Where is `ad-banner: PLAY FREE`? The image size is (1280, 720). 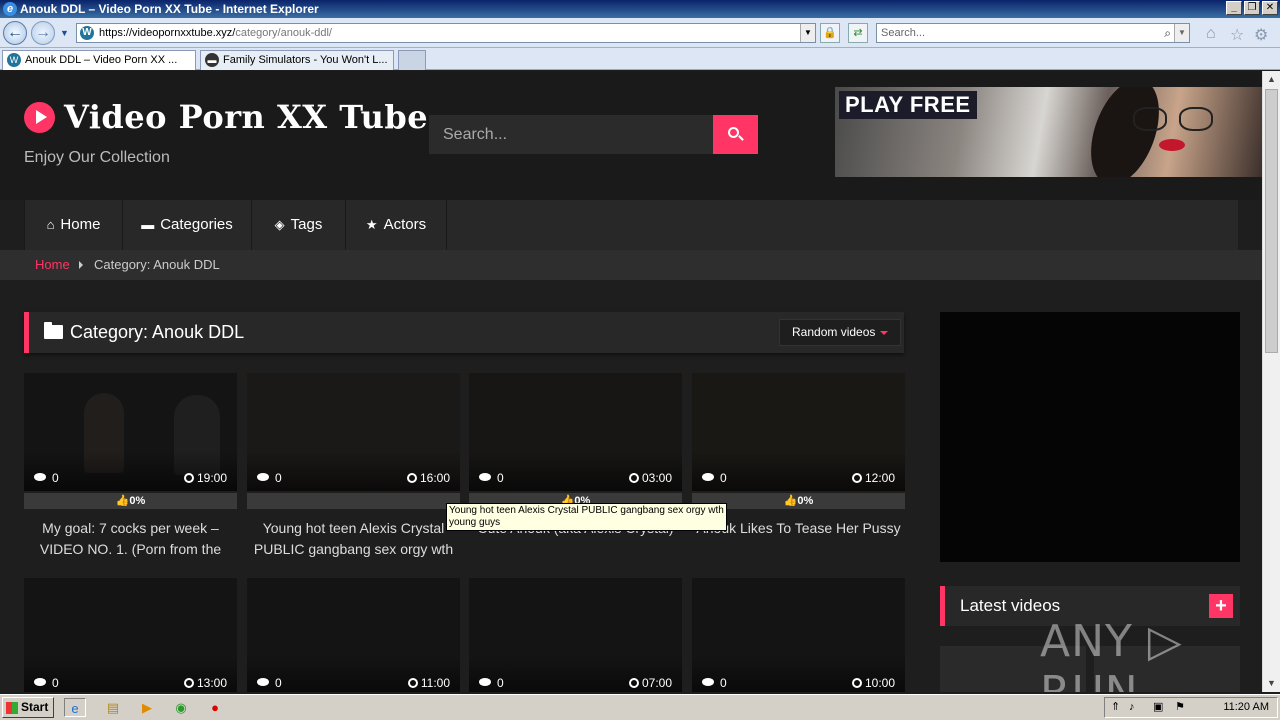
ad-banner: PLAY FREE is located at coordinates (1048, 132).